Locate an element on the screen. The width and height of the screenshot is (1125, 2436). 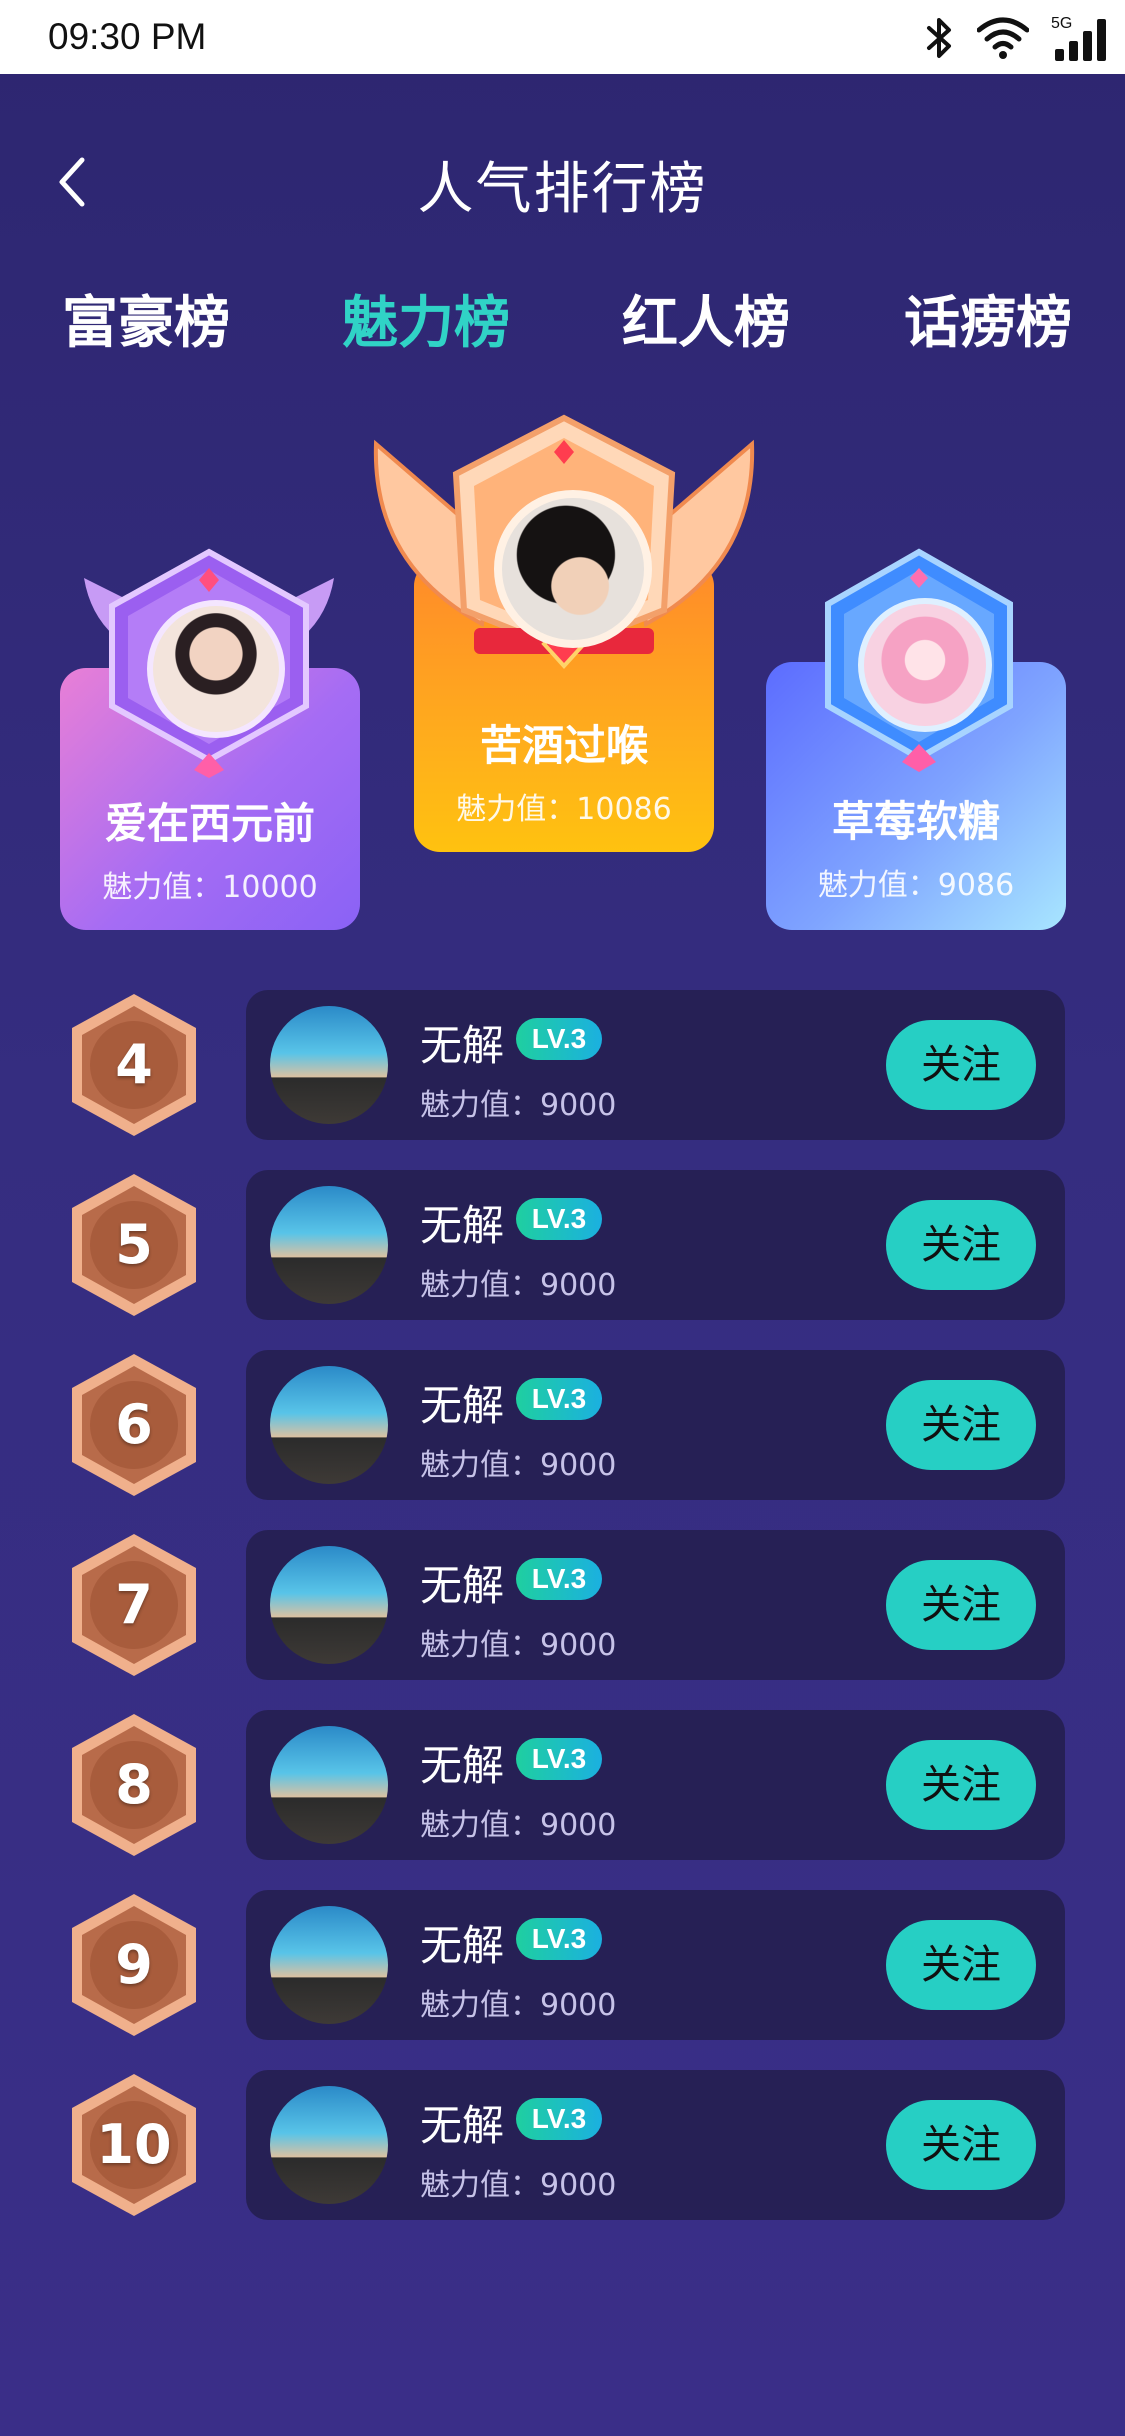
list-item: 8 无解 LV.3 魅力值：9000 关注 is located at coordinates (562, 1785).